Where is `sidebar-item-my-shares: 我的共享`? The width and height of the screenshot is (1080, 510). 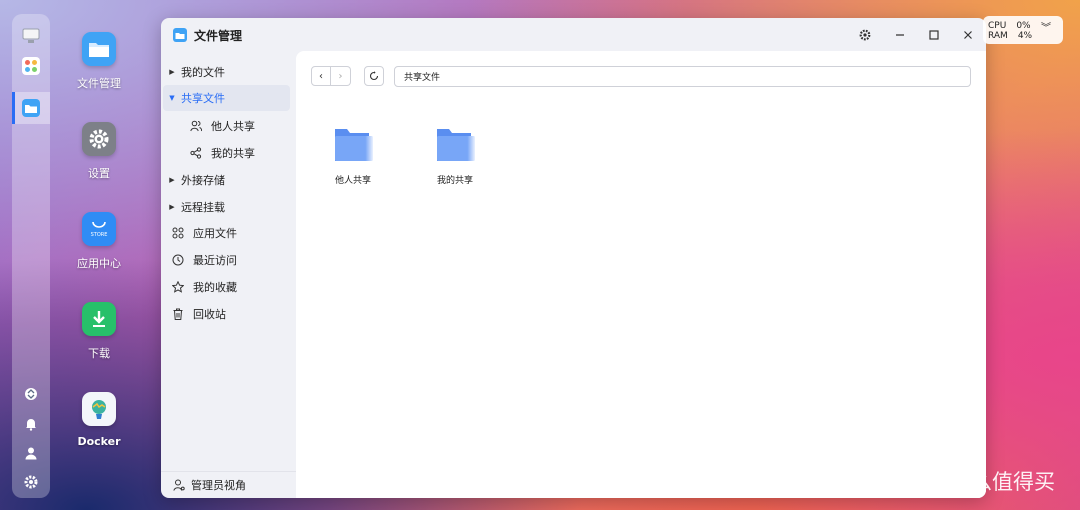 sidebar-item-my-shares: 我的共享 is located at coordinates (226, 153).